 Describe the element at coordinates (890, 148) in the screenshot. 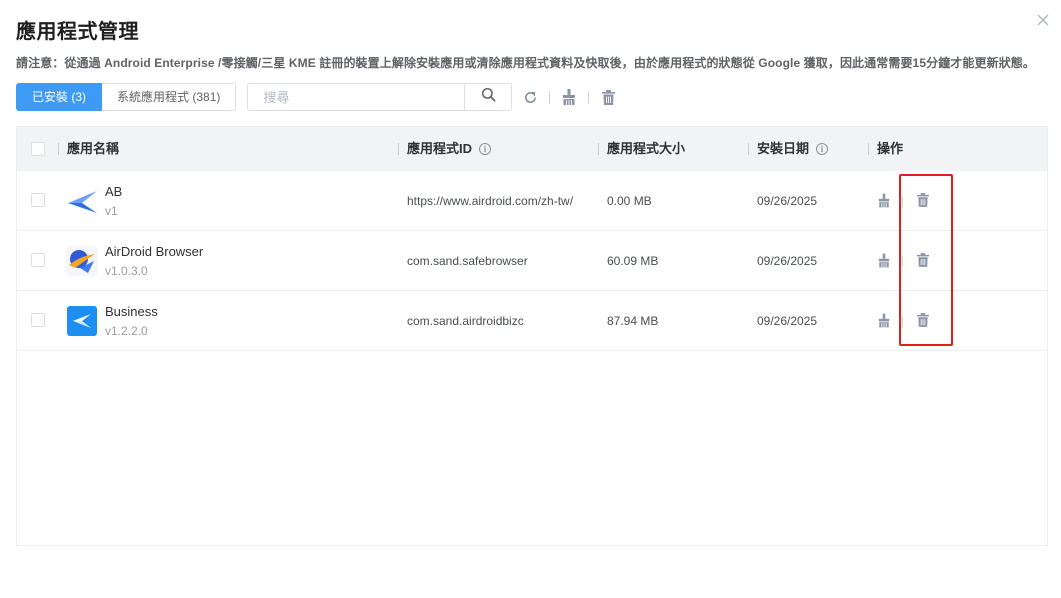

I see `column-header-actions: 操作` at that location.